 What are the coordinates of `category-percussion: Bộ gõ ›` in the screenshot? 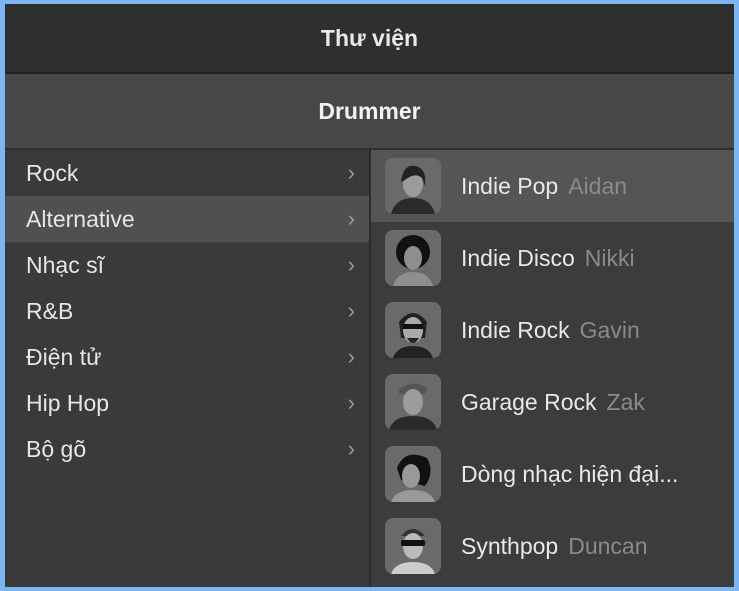 It's located at (187, 449).